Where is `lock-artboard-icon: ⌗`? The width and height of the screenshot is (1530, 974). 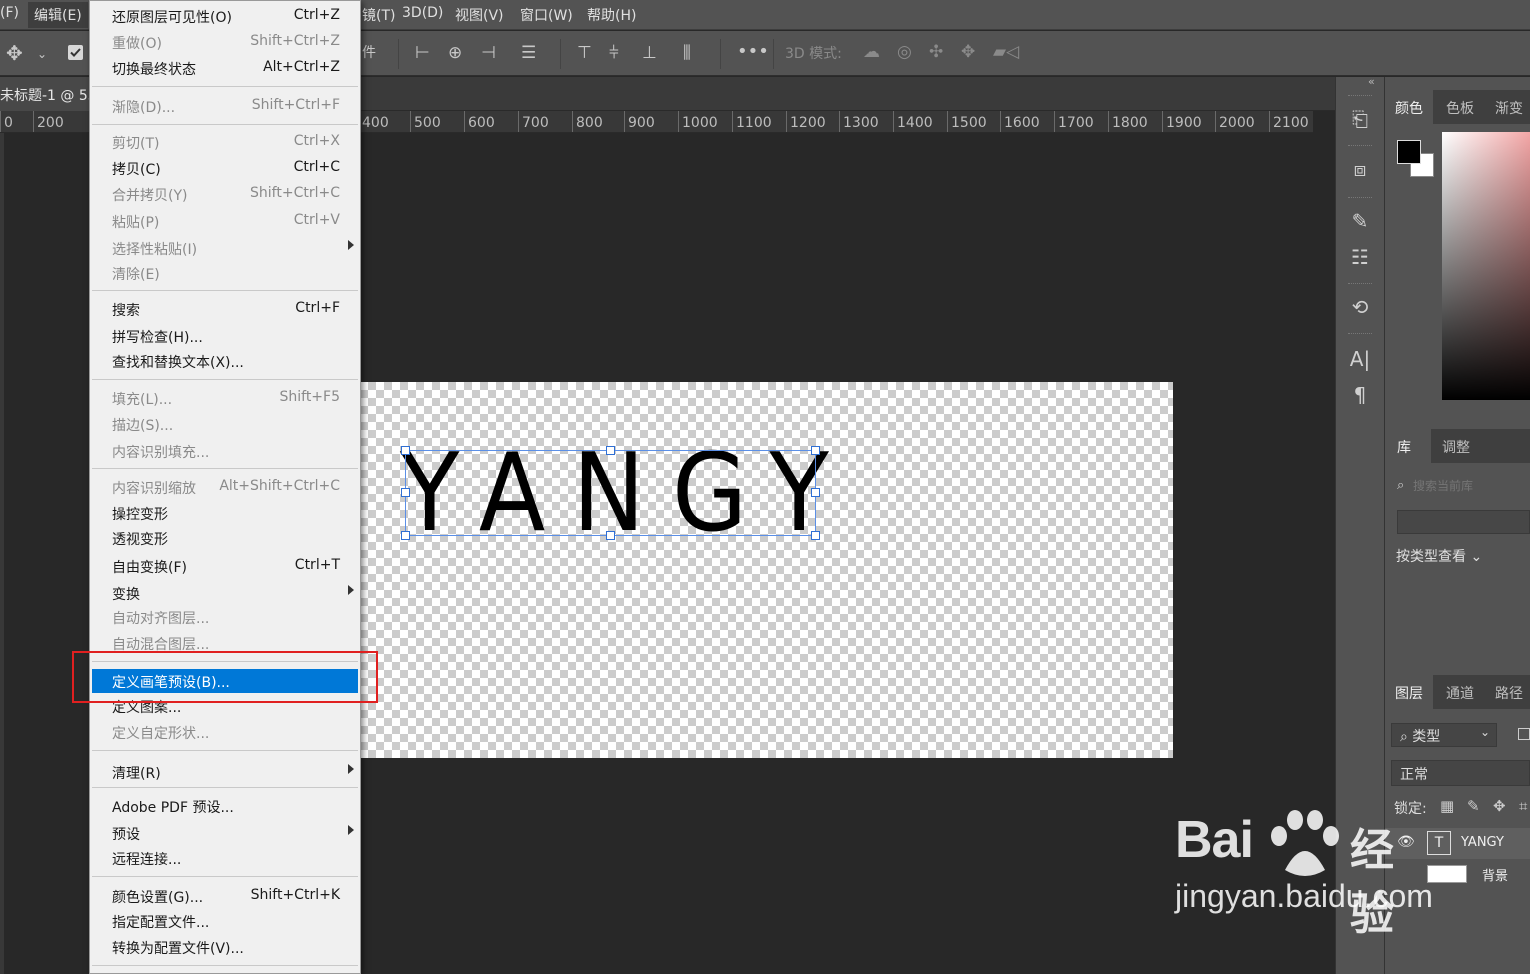
lock-artboard-icon: ⌗ is located at coordinates (1523, 806).